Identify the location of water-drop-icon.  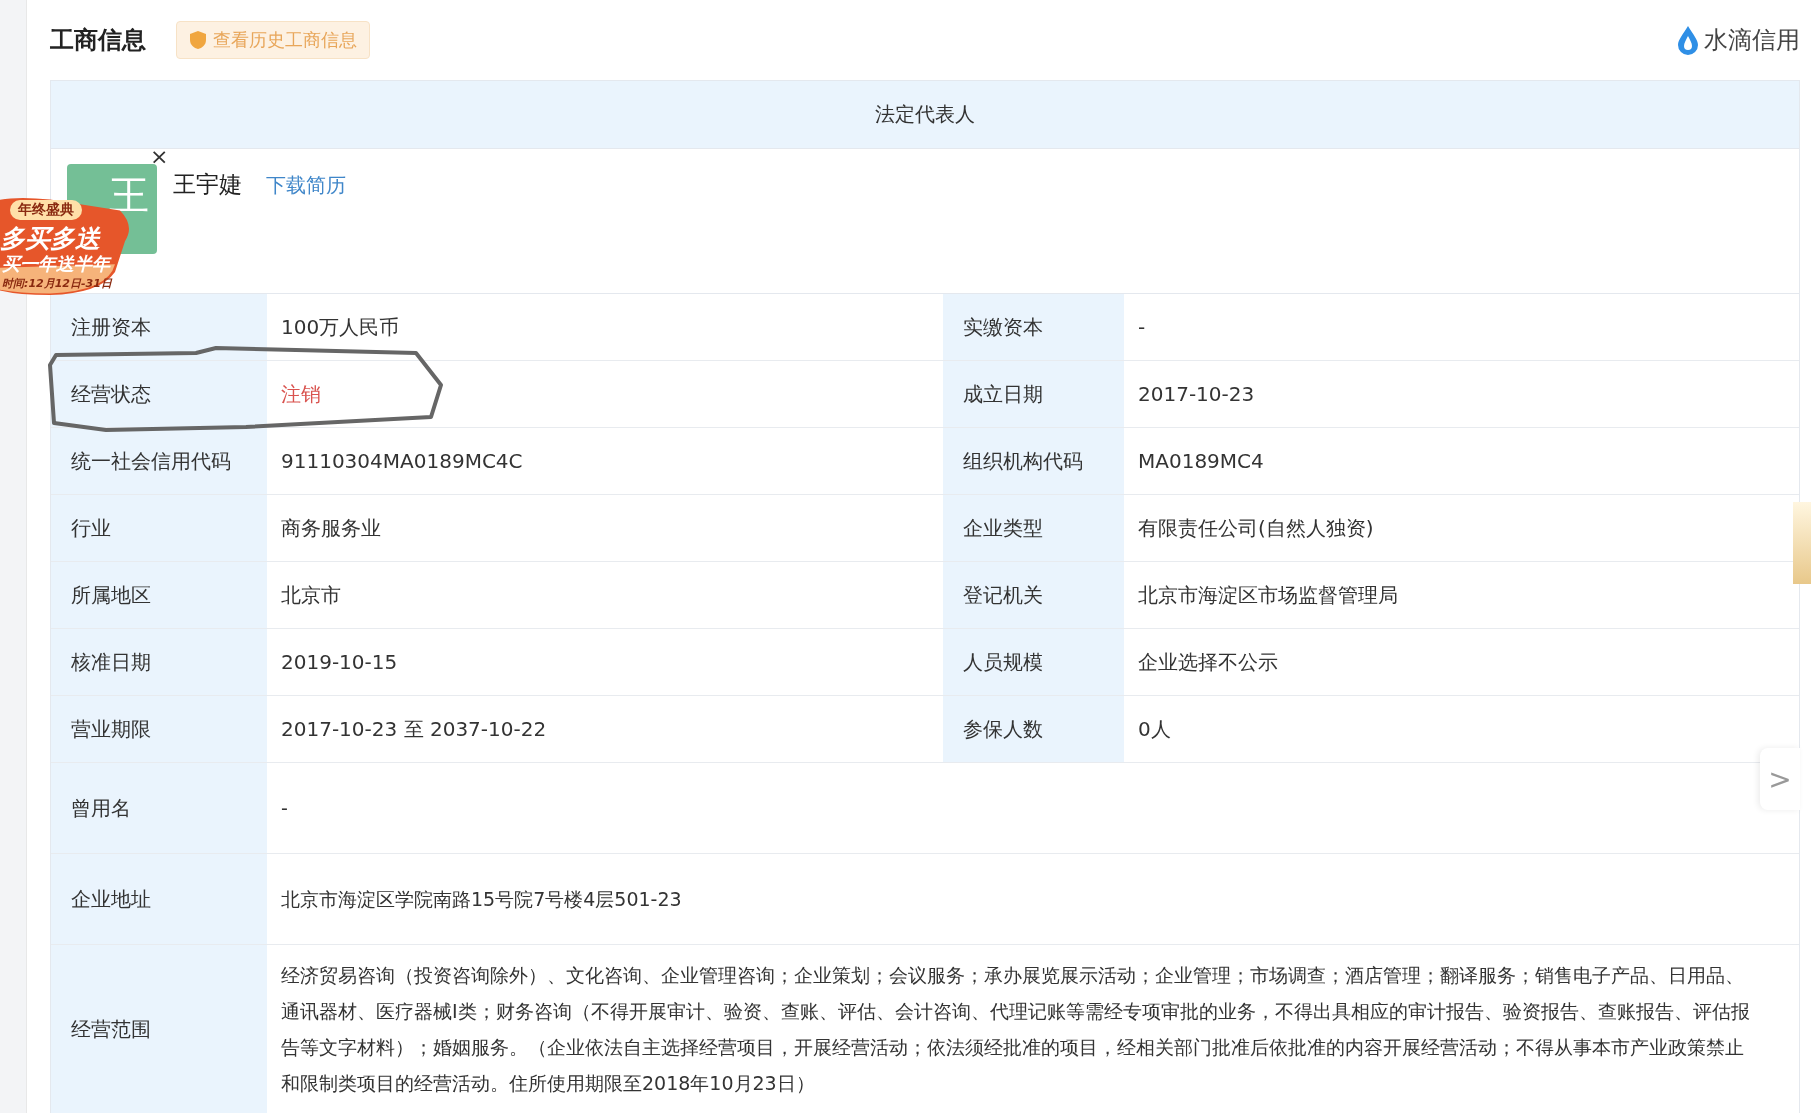
(1688, 40).